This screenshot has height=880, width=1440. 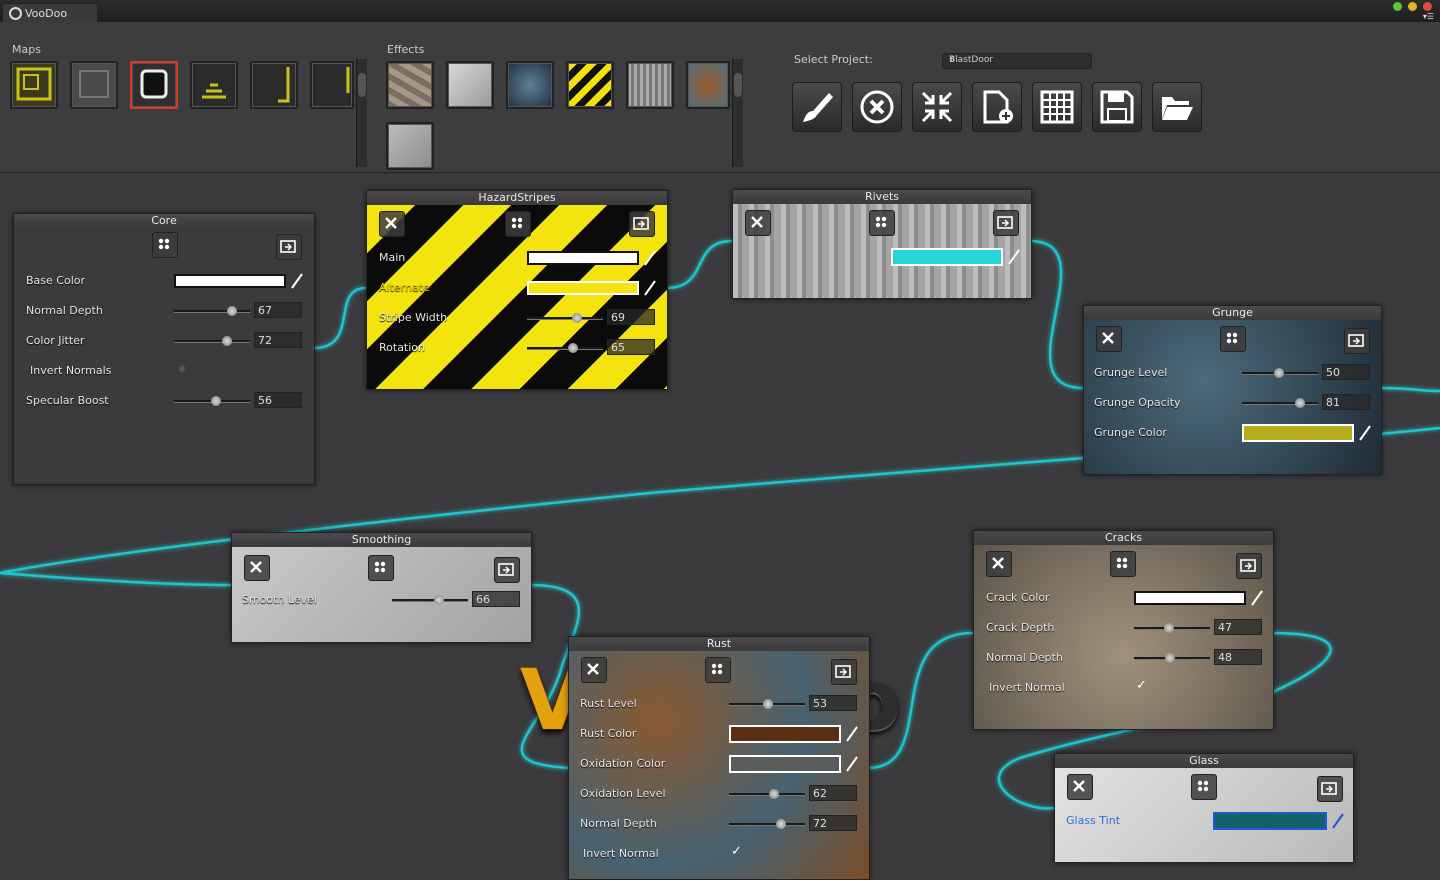 What do you see at coordinates (947, 257) in the screenshot?
I see `rivet-color-swatch` at bounding box center [947, 257].